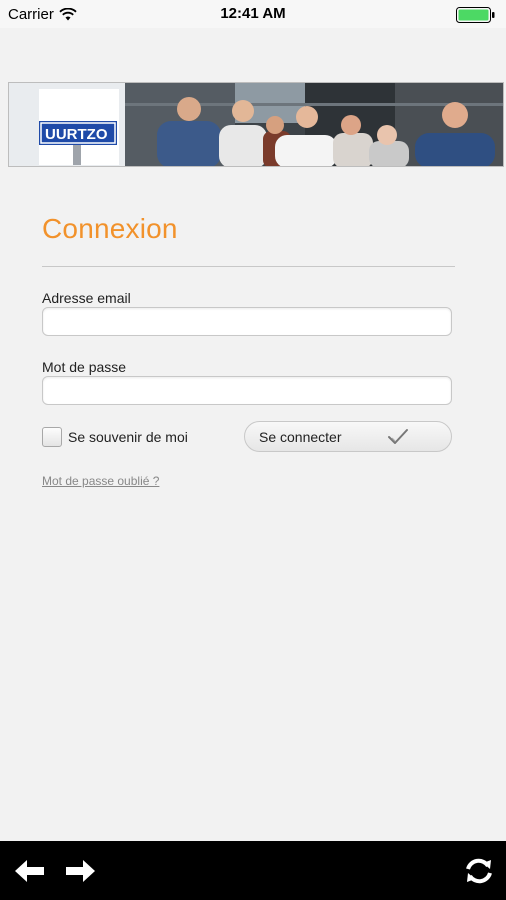 The image size is (506, 900). Describe the element at coordinates (84, 367) in the screenshot. I see `password-label: Mot de passe` at that location.